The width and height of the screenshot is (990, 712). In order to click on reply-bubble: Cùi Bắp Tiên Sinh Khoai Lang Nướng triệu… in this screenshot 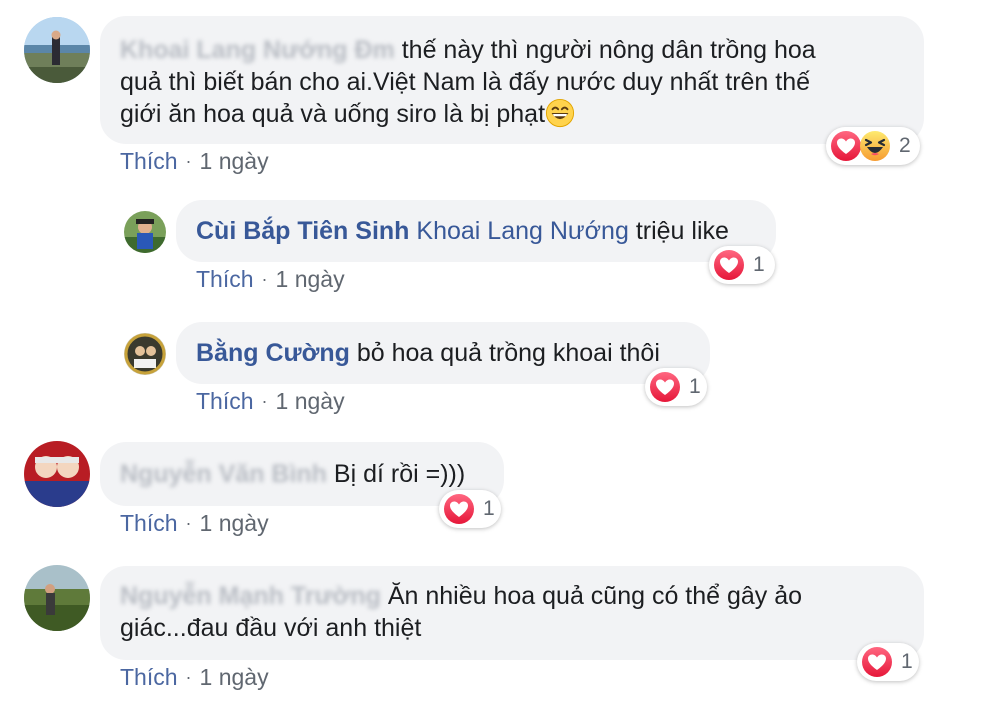, I will do `click(476, 231)`.